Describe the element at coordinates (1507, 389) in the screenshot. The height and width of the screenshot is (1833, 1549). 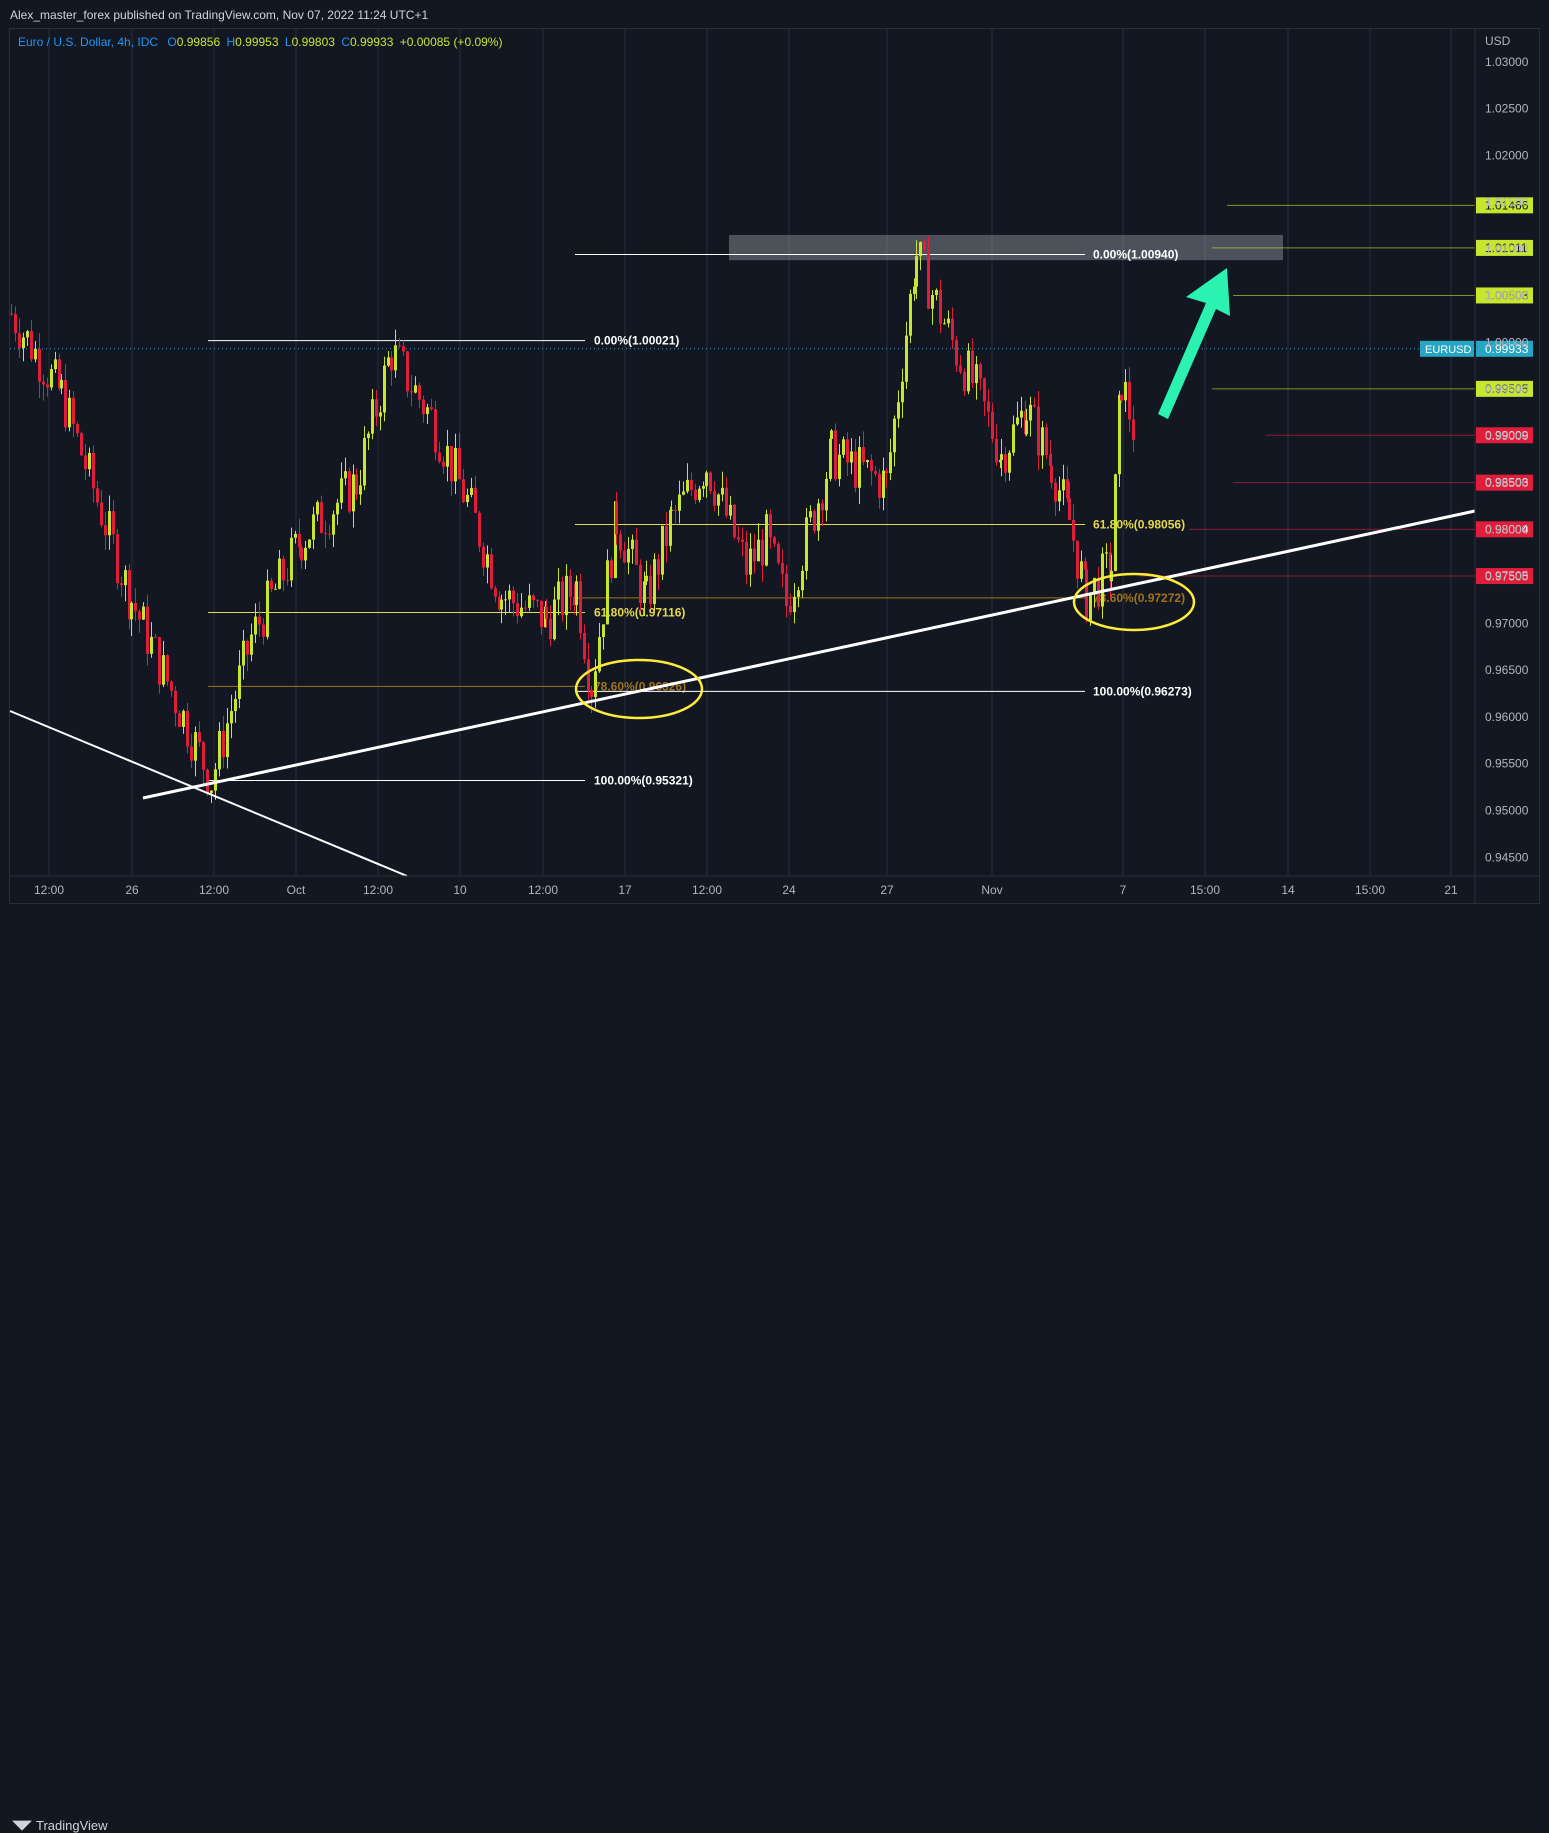
I see `price-tick-label: 0.99500` at that location.